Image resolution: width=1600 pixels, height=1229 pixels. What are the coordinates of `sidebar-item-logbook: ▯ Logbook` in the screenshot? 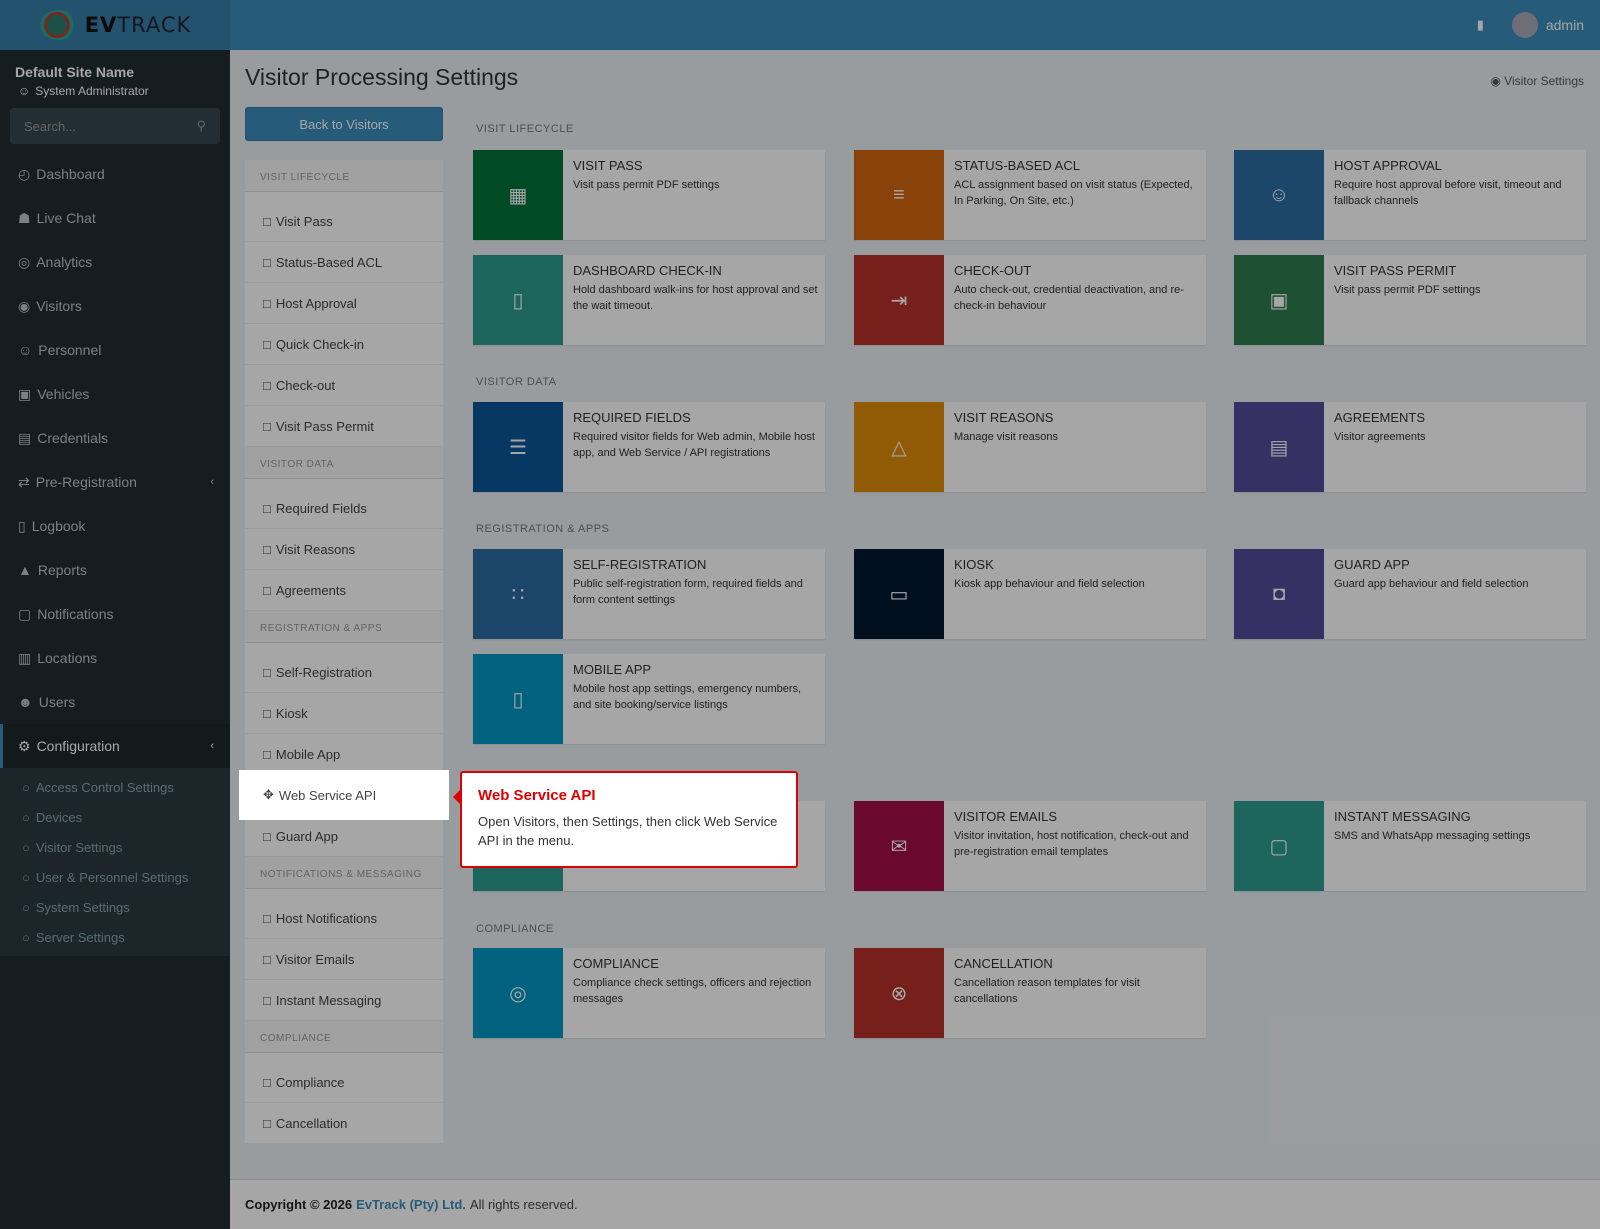 It's located at (115, 526).